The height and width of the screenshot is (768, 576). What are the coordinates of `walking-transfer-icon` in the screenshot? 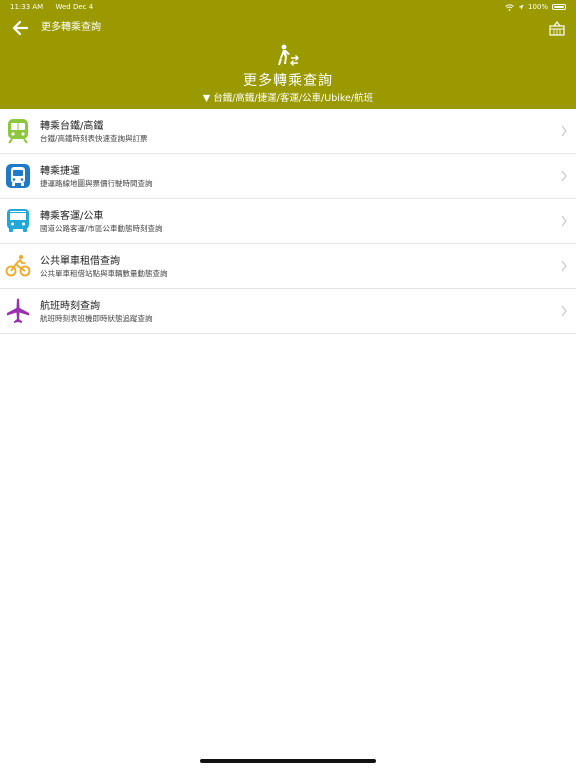 It's located at (288, 55).